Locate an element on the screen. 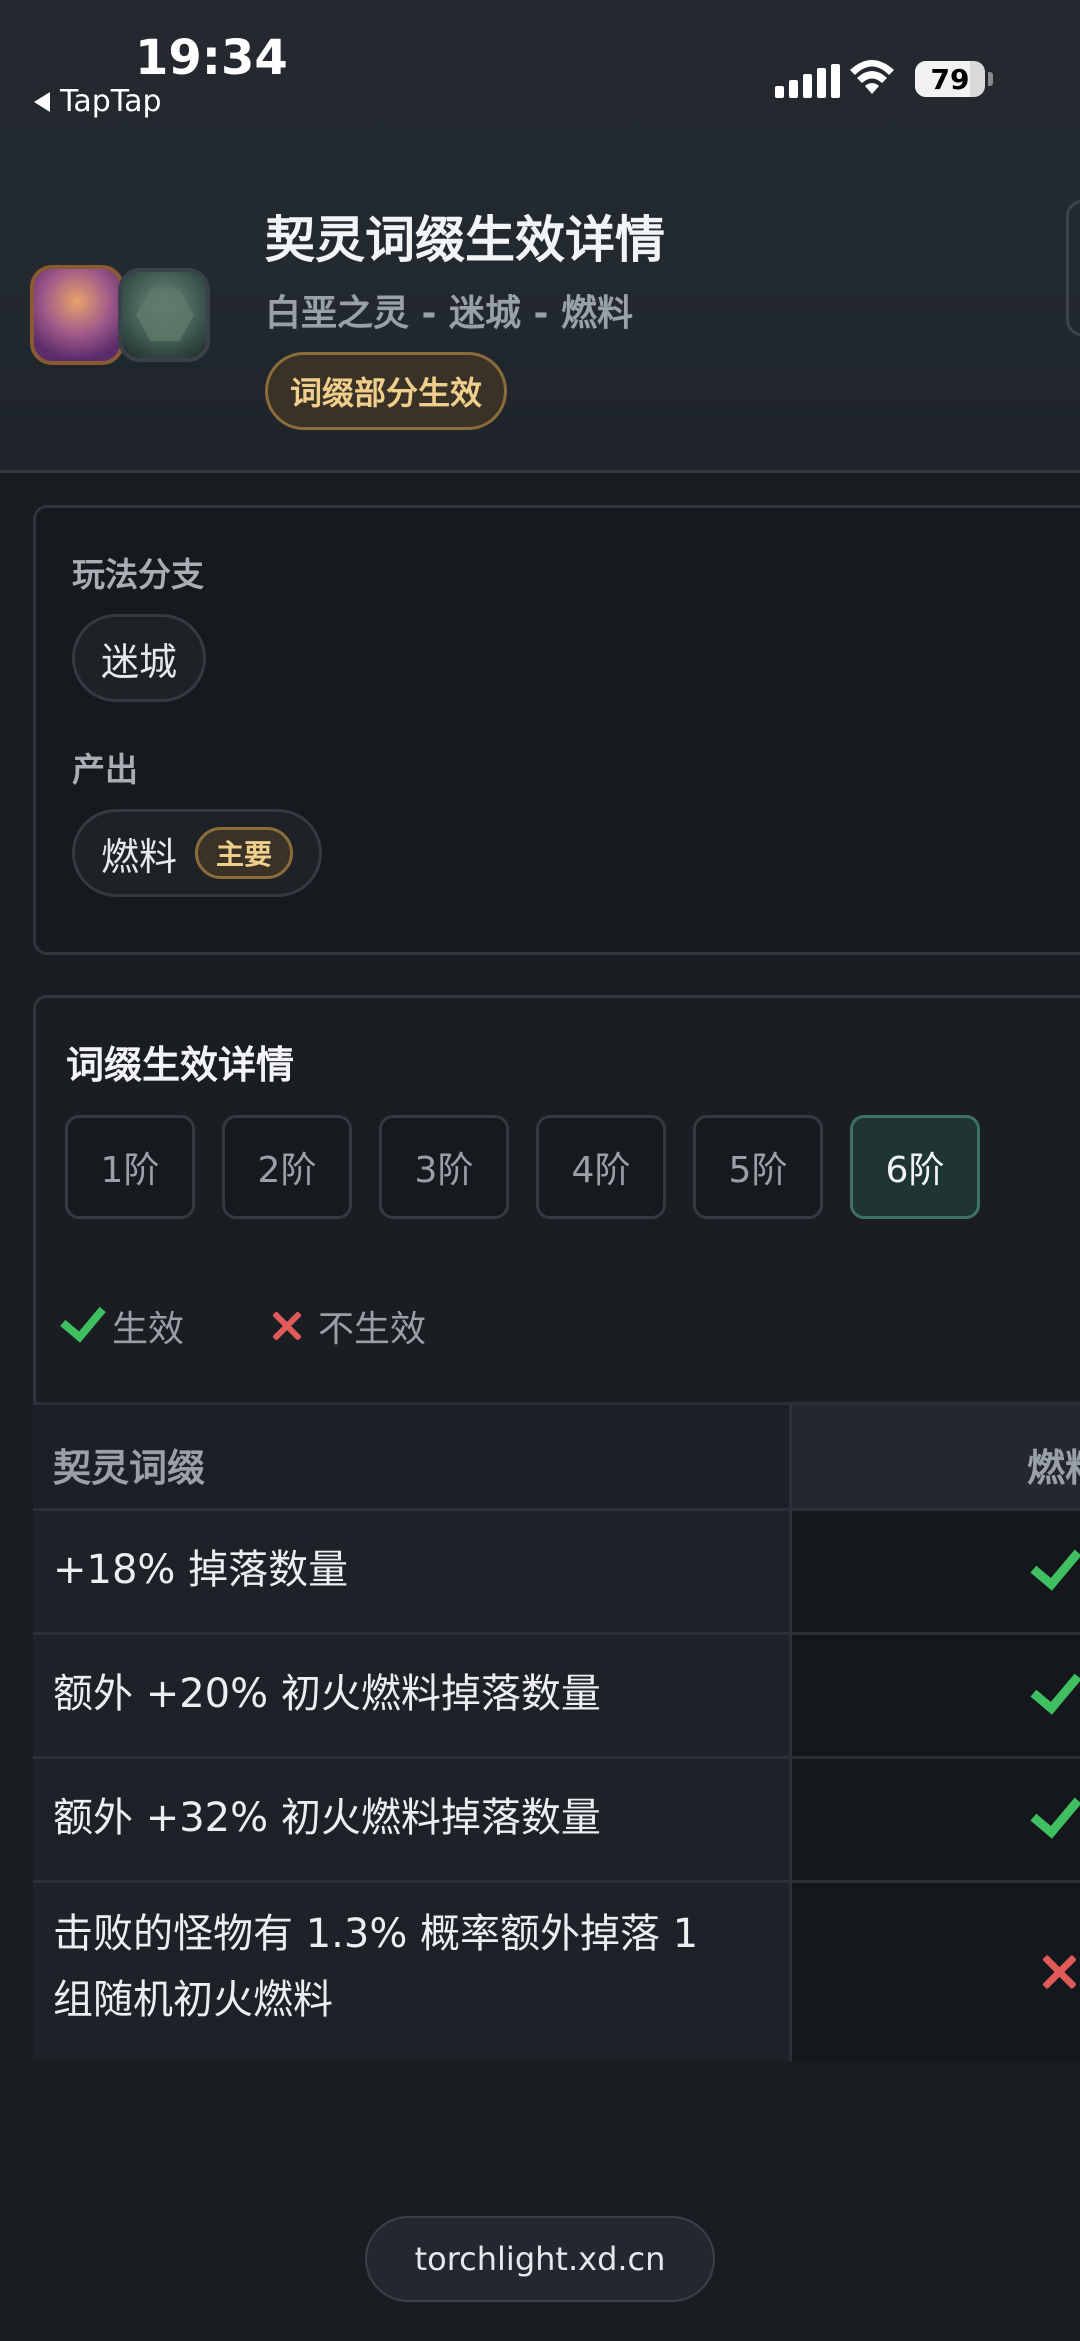 The height and width of the screenshot is (2341, 1080). cellular-signal-icon is located at coordinates (807, 81).